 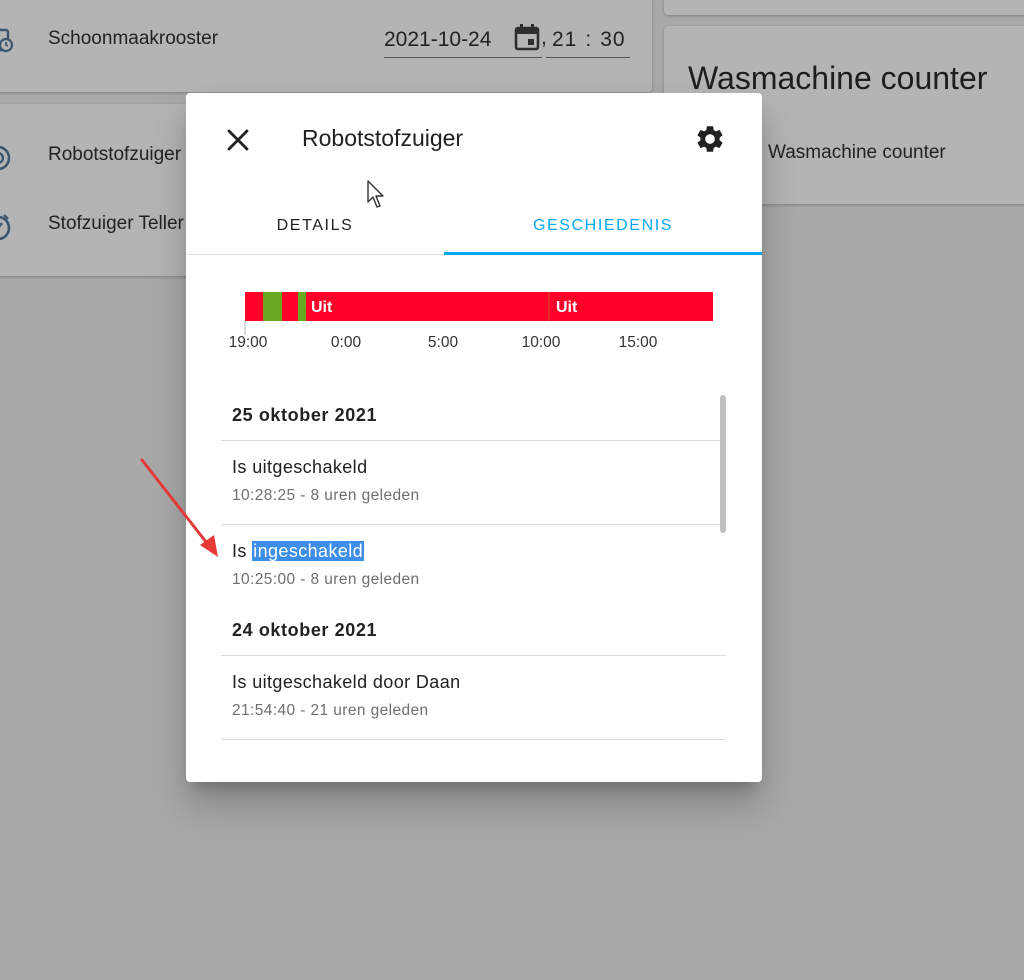 I want to click on entity-wasmachine-counter: Wasmachine counter, so click(x=857, y=153).